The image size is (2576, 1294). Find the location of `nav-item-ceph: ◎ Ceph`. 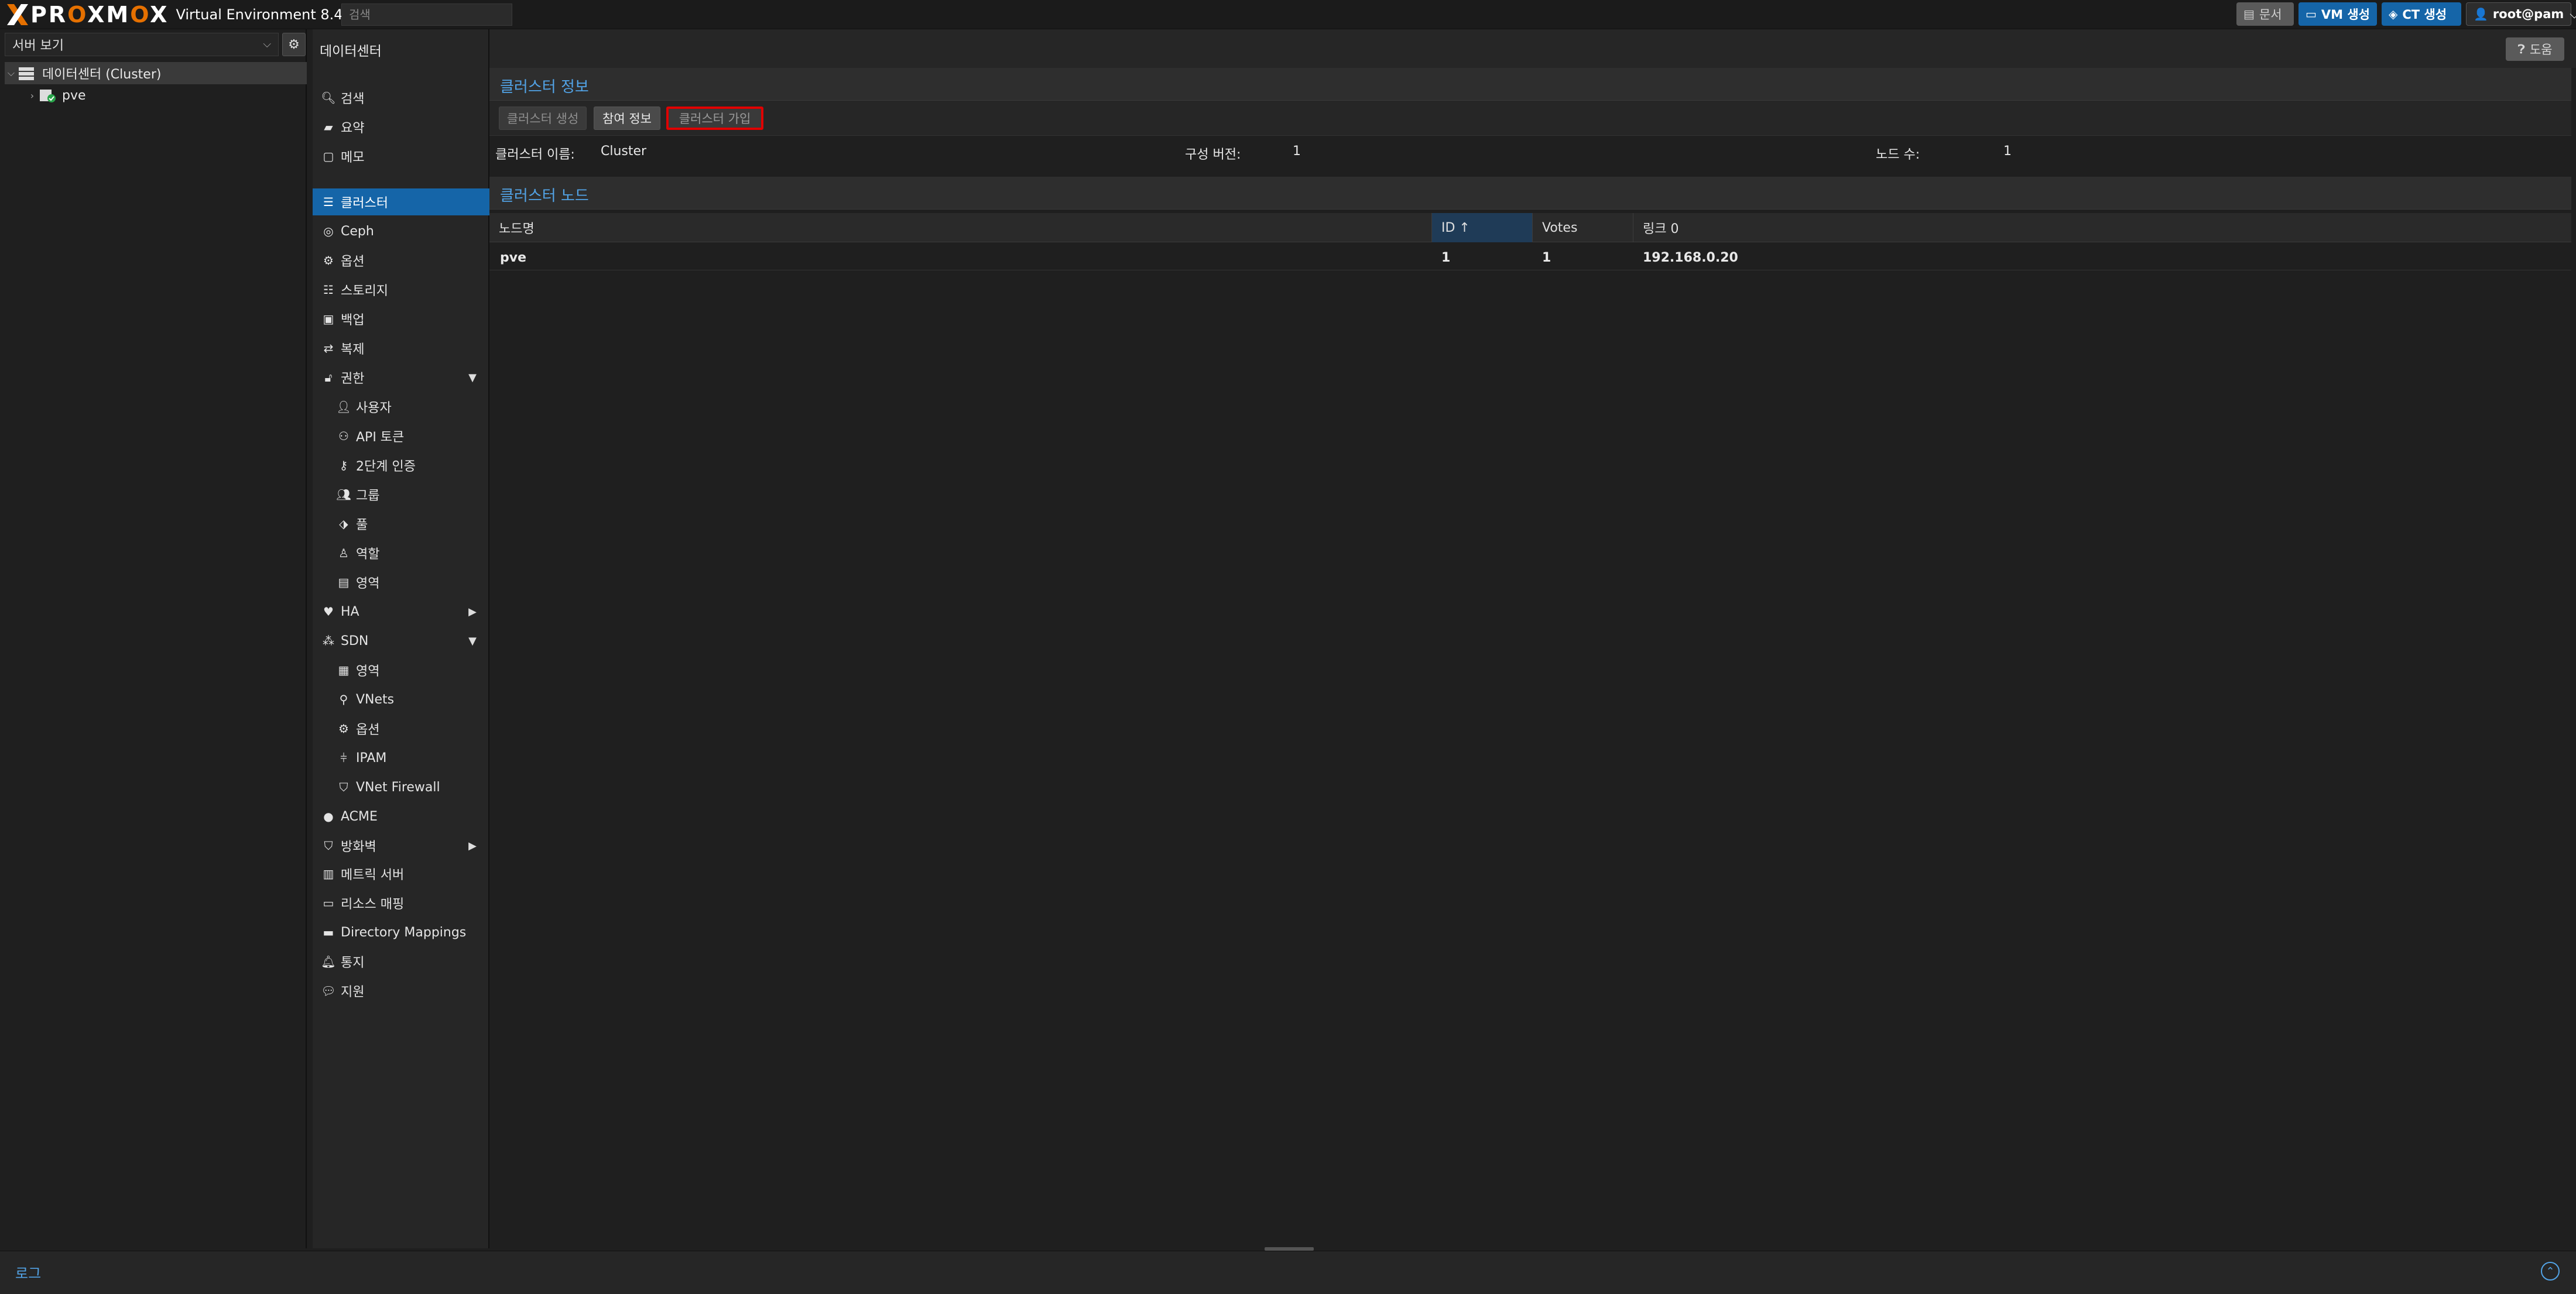

nav-item-ceph: ◎ Ceph is located at coordinates (401, 231).